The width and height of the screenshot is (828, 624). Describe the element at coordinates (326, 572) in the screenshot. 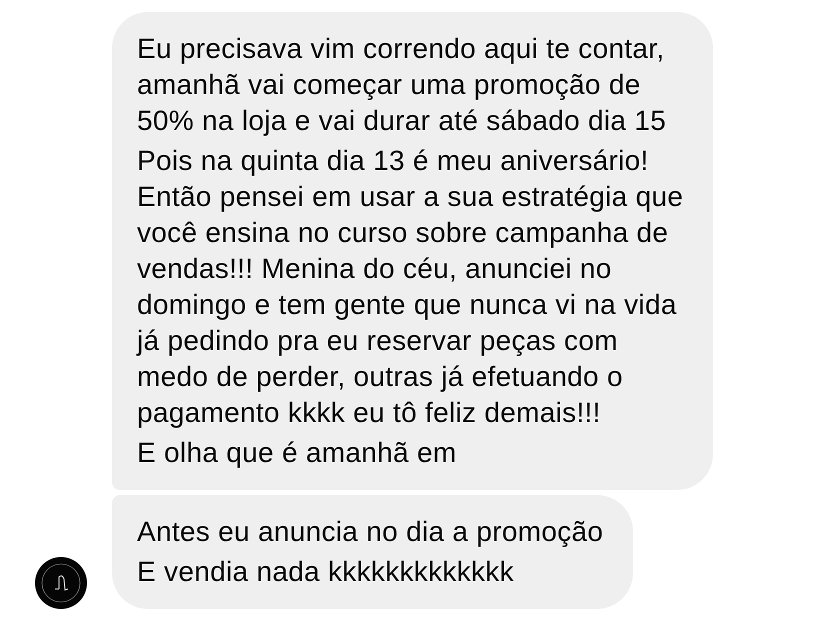

I see `message-text: E vendia nada kkkkkkkkkkkkk` at that location.